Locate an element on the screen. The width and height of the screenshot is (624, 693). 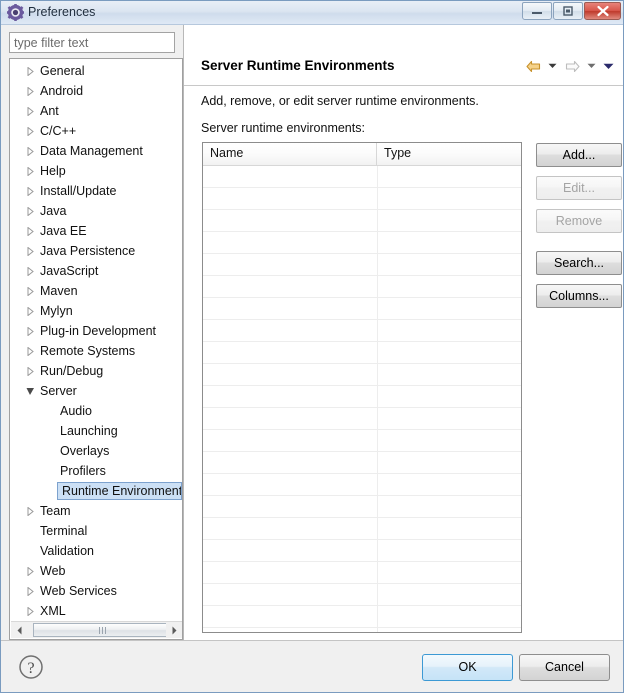
sidebar-item-java: Java is located at coordinates (96, 211).